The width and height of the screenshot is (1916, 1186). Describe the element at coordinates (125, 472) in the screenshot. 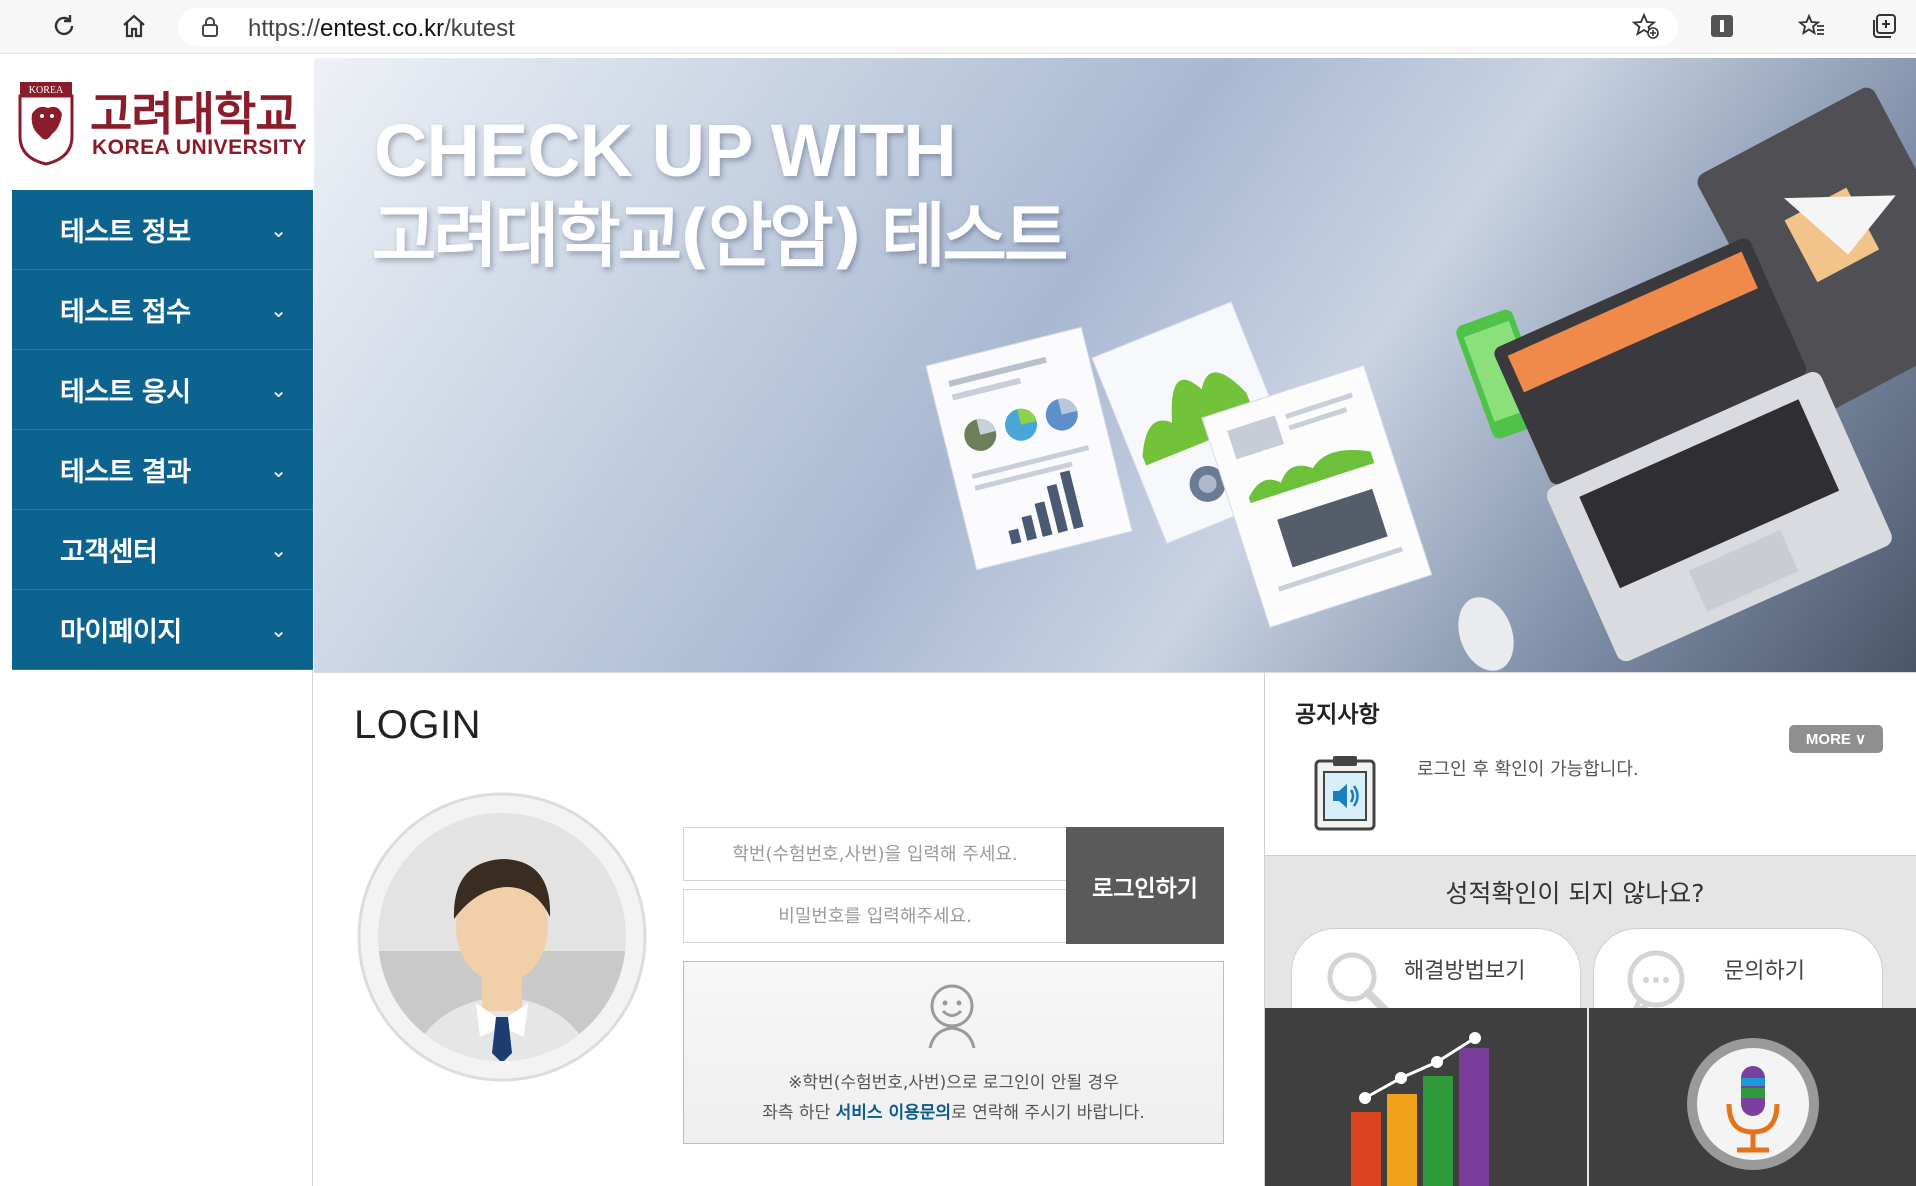

I see `menu-item-label: 테스트 결과` at that location.